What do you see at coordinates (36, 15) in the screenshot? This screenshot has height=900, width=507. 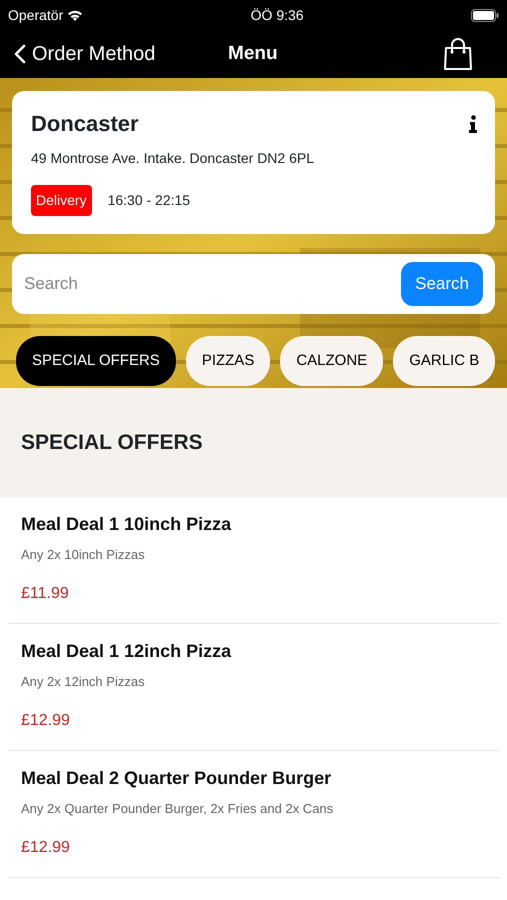 I see `carrier-label: Operatör` at bounding box center [36, 15].